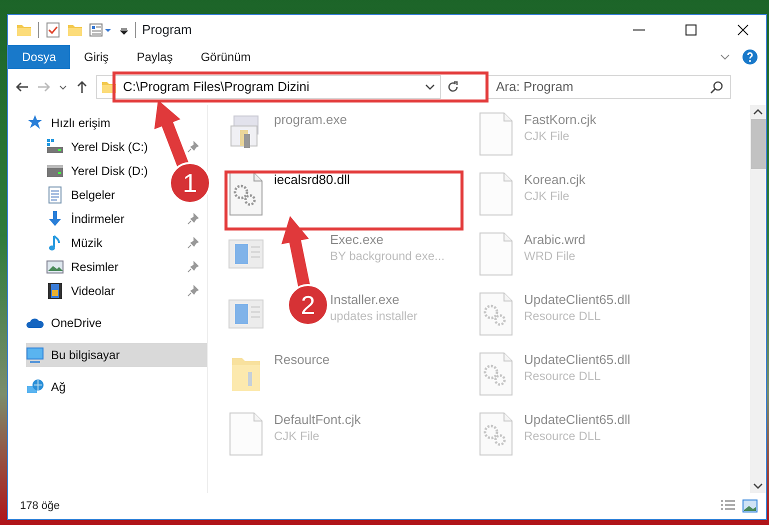 The width and height of the screenshot is (769, 525). I want to click on help-icon, so click(750, 57).